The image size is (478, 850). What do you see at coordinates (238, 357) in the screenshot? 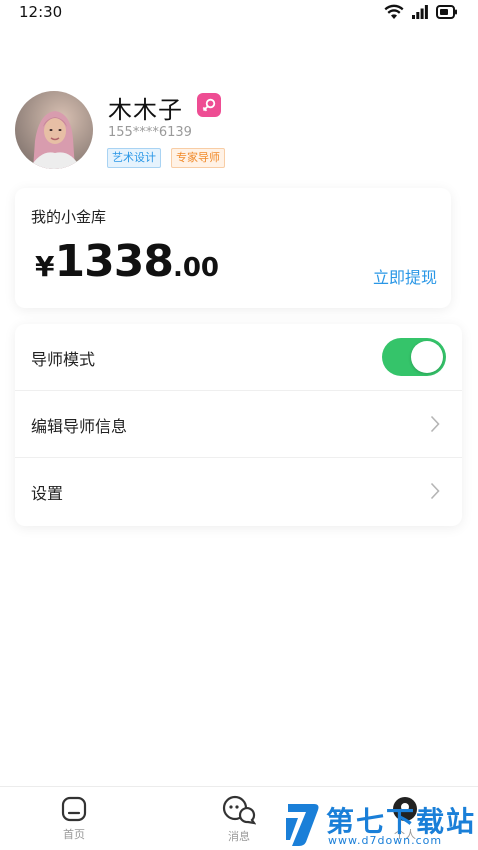
I see `mentor-mode-row: 导师模式` at bounding box center [238, 357].